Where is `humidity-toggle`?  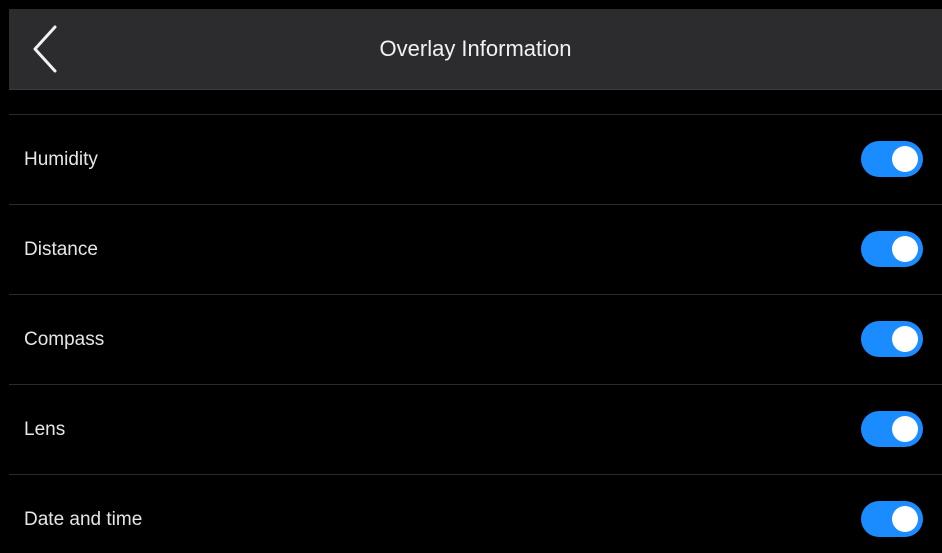
humidity-toggle is located at coordinates (892, 159).